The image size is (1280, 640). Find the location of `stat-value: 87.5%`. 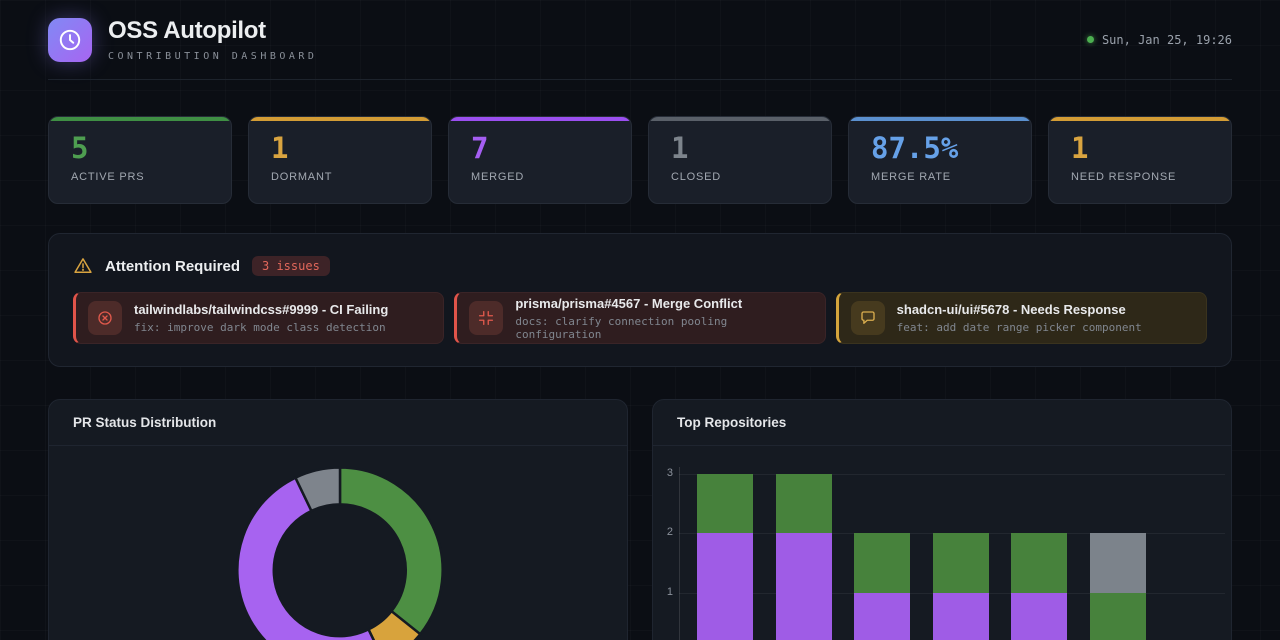

stat-value: 87.5% is located at coordinates (915, 148).